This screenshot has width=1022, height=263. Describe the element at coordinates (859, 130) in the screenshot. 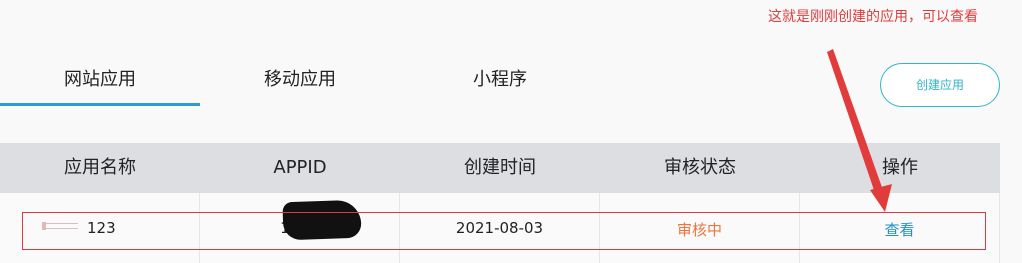

I see `annotation-arrow-icon` at that location.